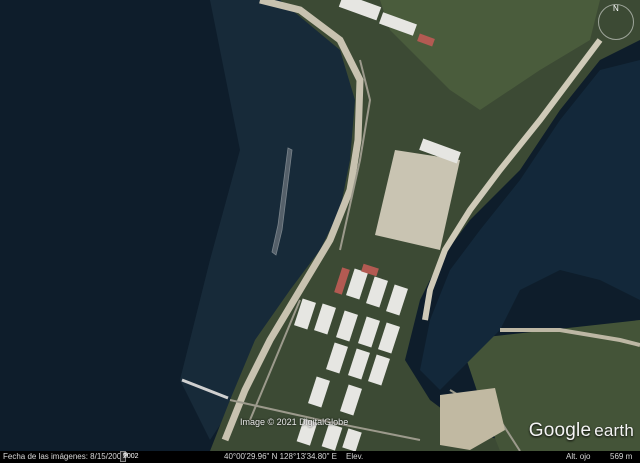 The width and height of the screenshot is (640, 463). I want to click on google-earth-logo: Google earth, so click(581, 431).